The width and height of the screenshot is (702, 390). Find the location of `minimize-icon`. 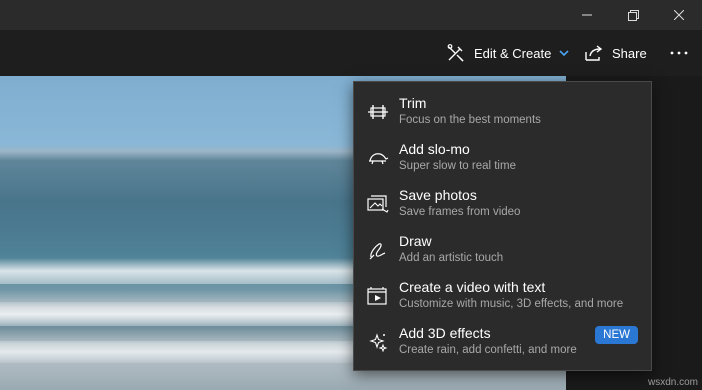

minimize-icon is located at coordinates (587, 15).